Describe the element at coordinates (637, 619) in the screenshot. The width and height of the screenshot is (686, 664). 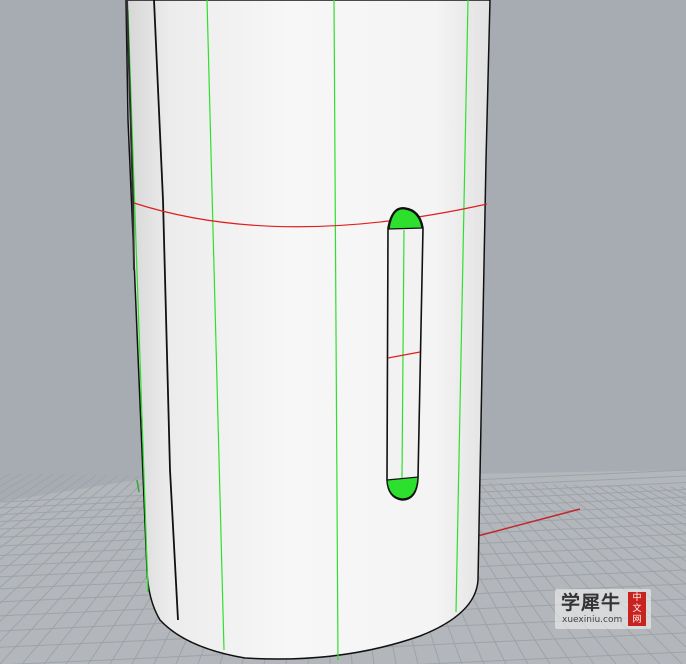
I see `seal-char: 网` at that location.